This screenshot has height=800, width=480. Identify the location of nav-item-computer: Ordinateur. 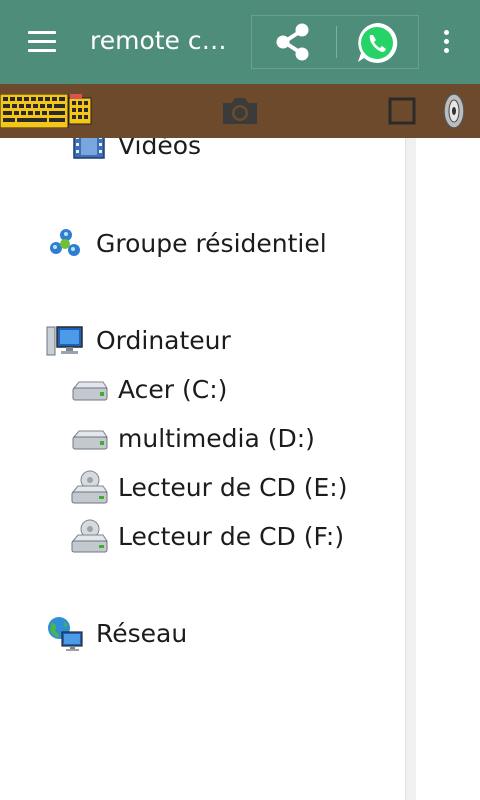
(206, 341).